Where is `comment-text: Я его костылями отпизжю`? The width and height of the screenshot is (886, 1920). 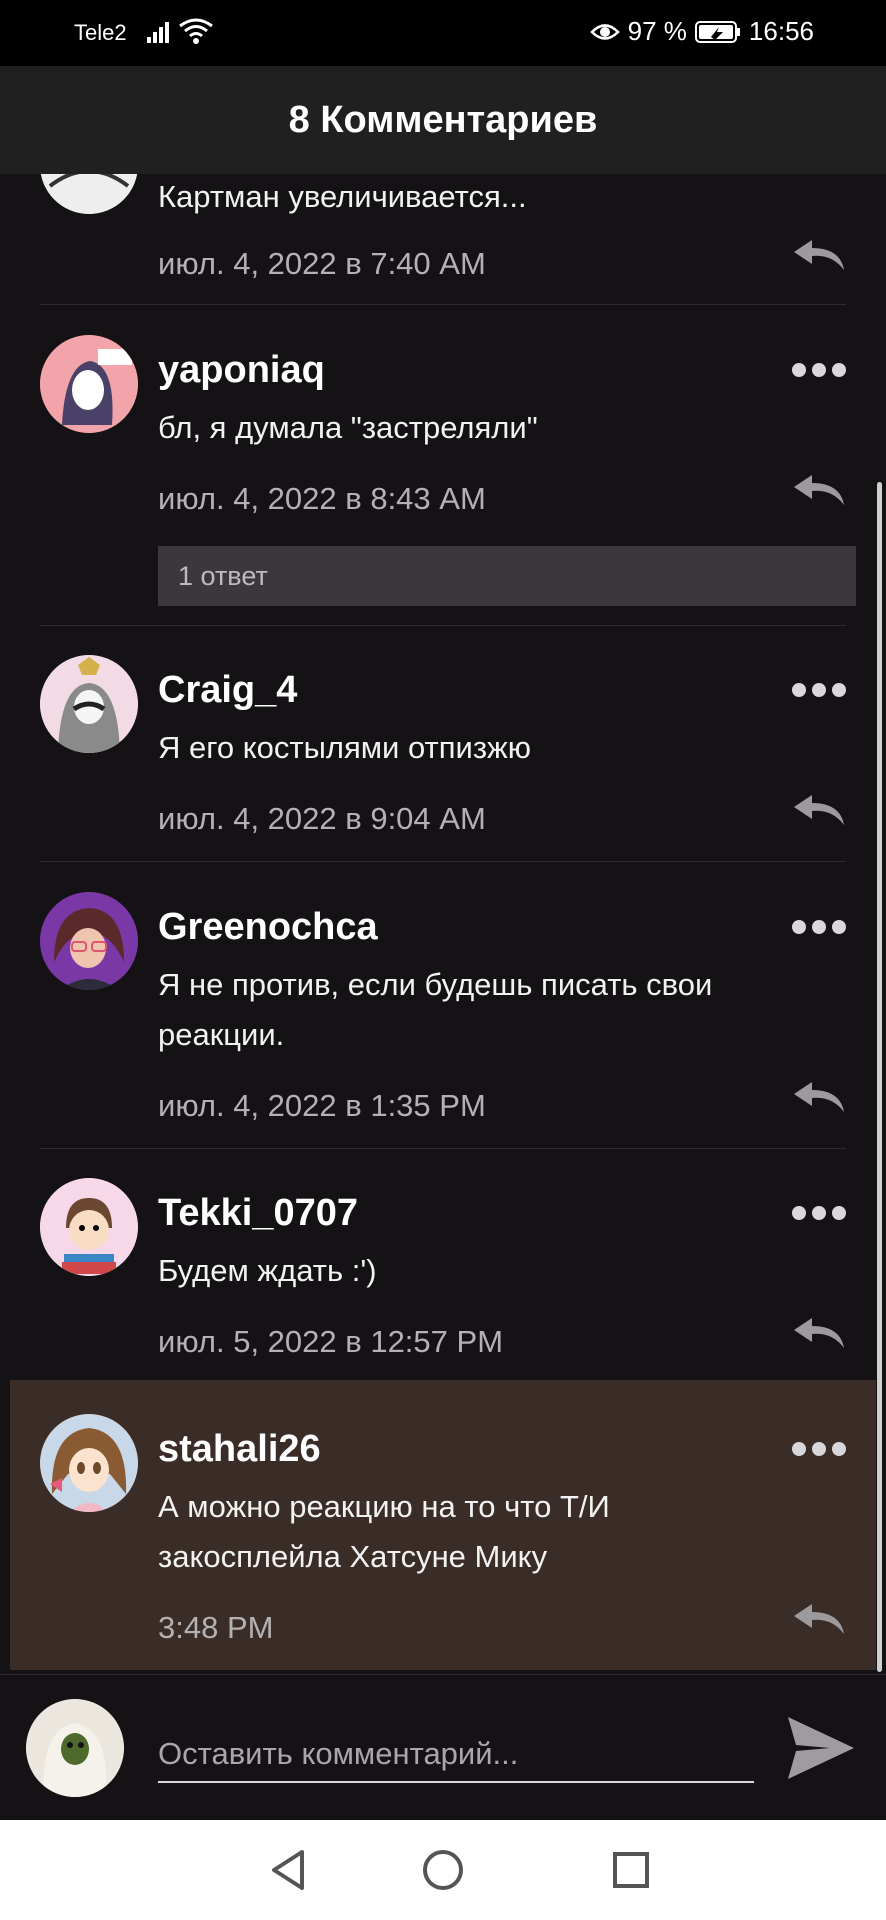
comment-text: Я его костылями отпизжю is located at coordinates (345, 747).